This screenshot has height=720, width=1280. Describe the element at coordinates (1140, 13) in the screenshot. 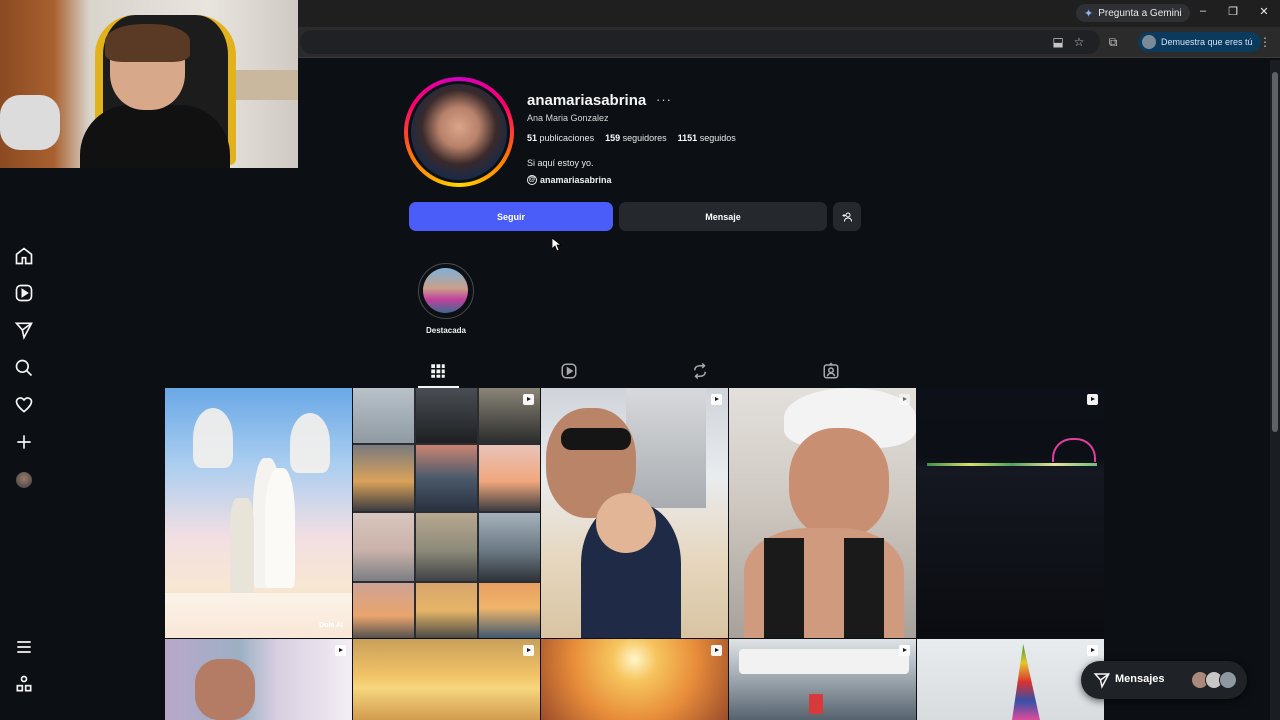

I see `gemini-label: Pregunta a Gemini` at that location.